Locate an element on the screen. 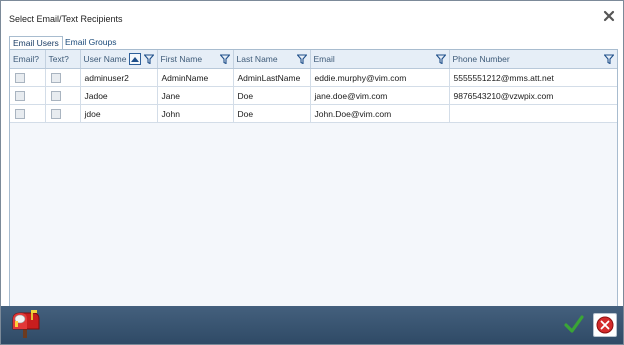  mailbox-icon is located at coordinates (26, 324).